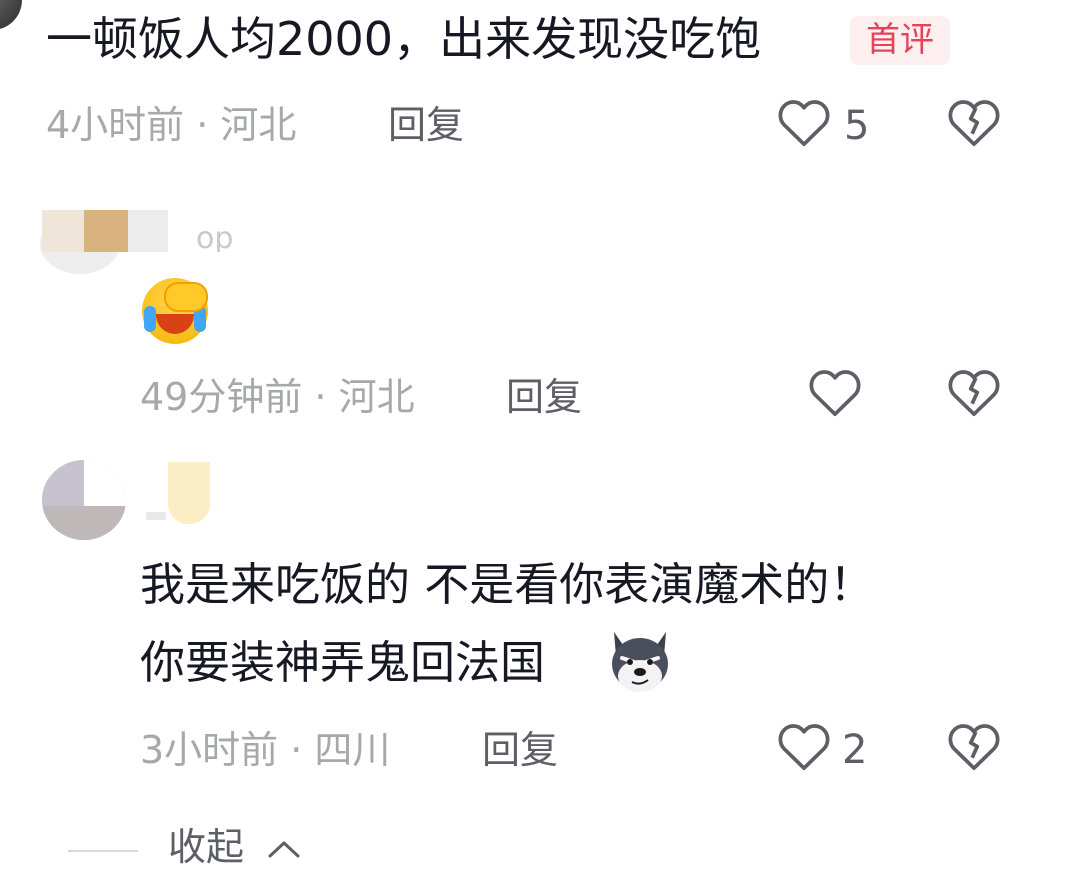  I want to click on username-partial: op, so click(215, 239).